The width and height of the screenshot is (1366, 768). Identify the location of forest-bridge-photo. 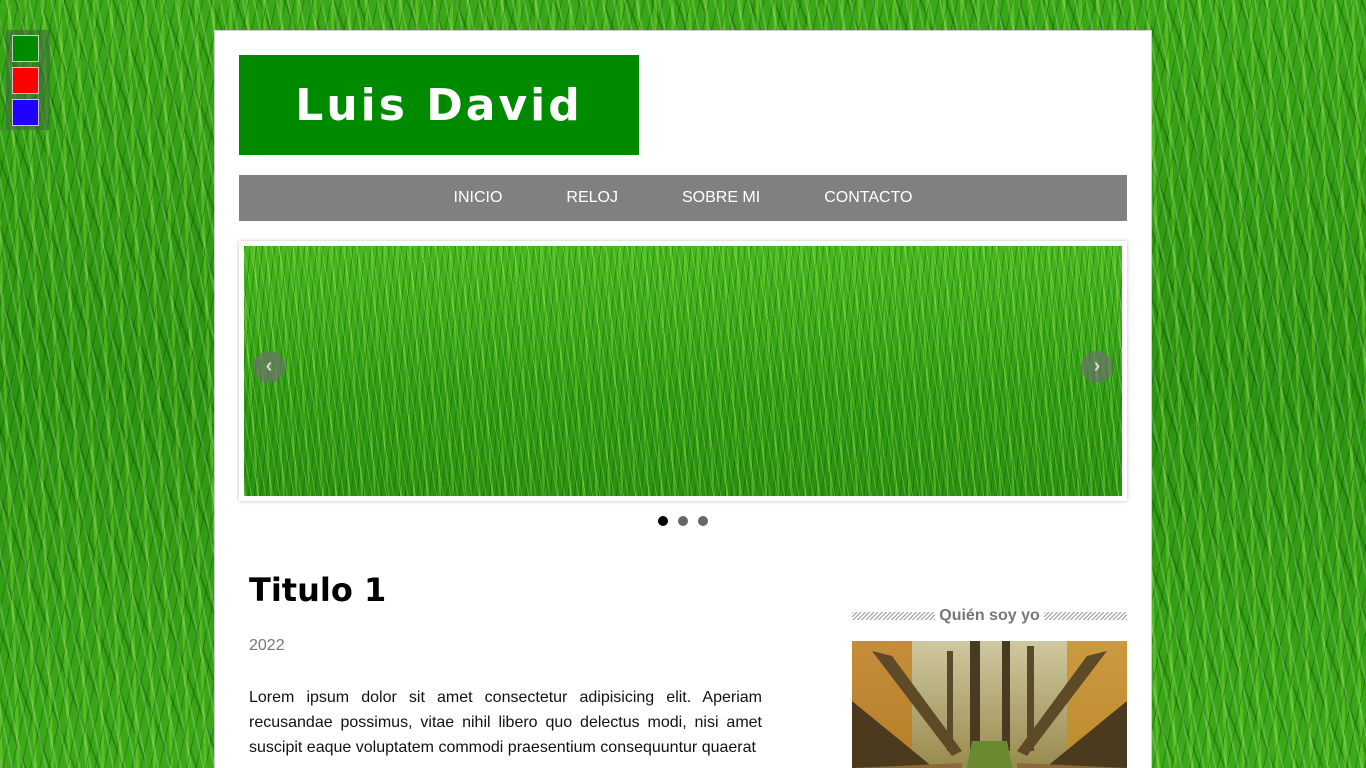
(989, 704).